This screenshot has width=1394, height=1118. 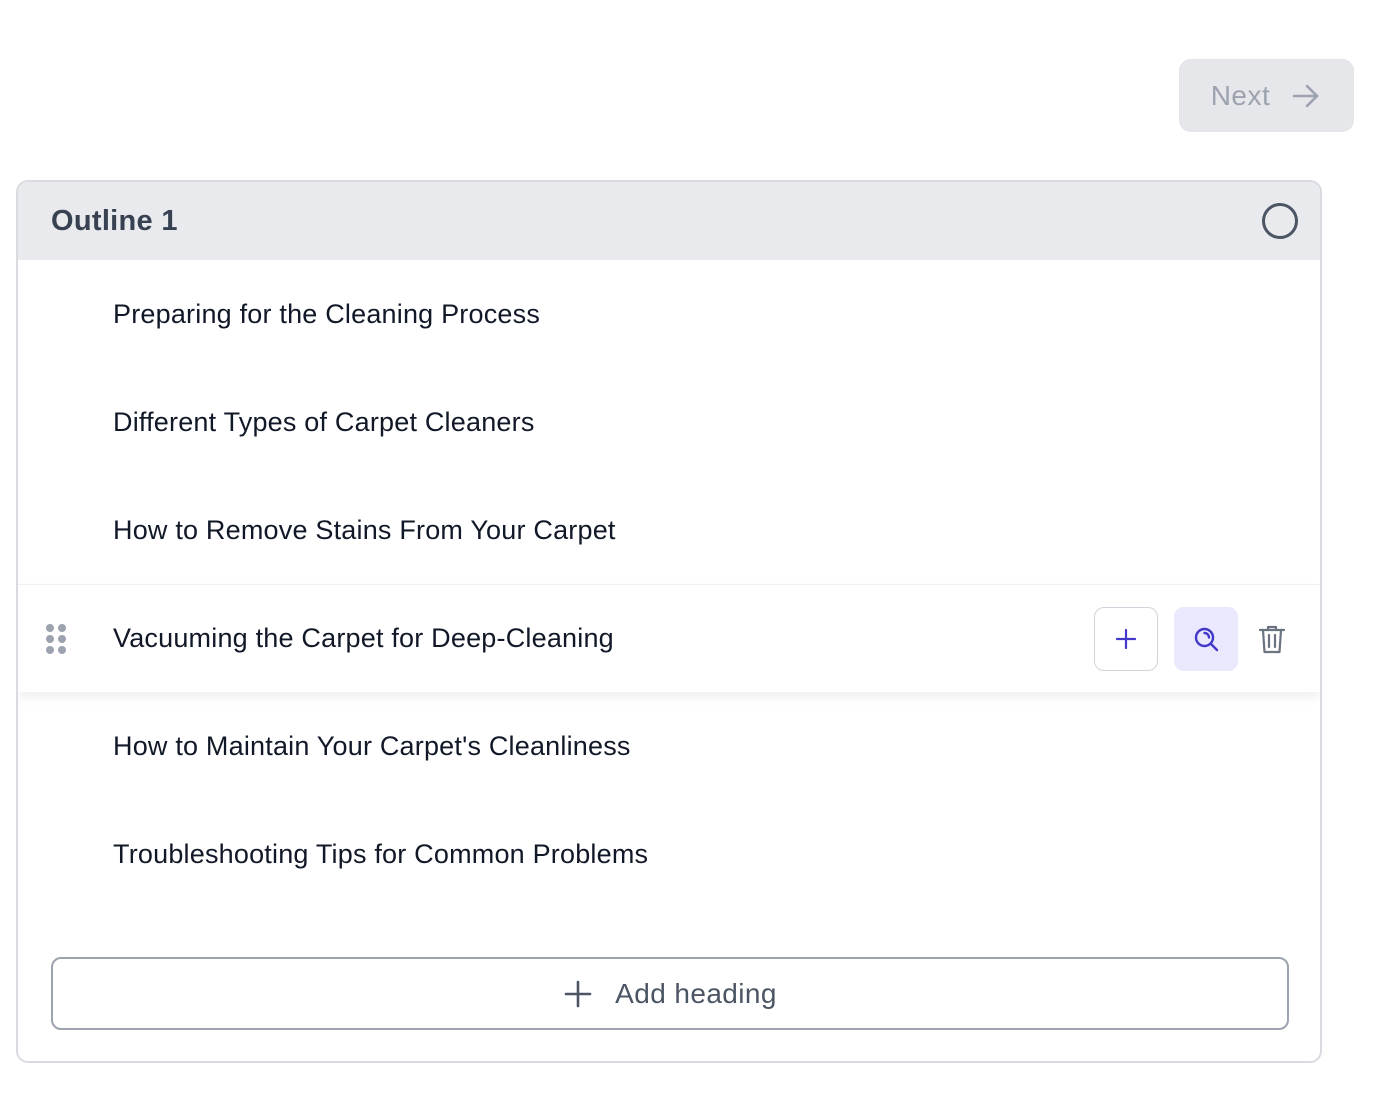 I want to click on arrow-right-icon, so click(x=1306, y=96).